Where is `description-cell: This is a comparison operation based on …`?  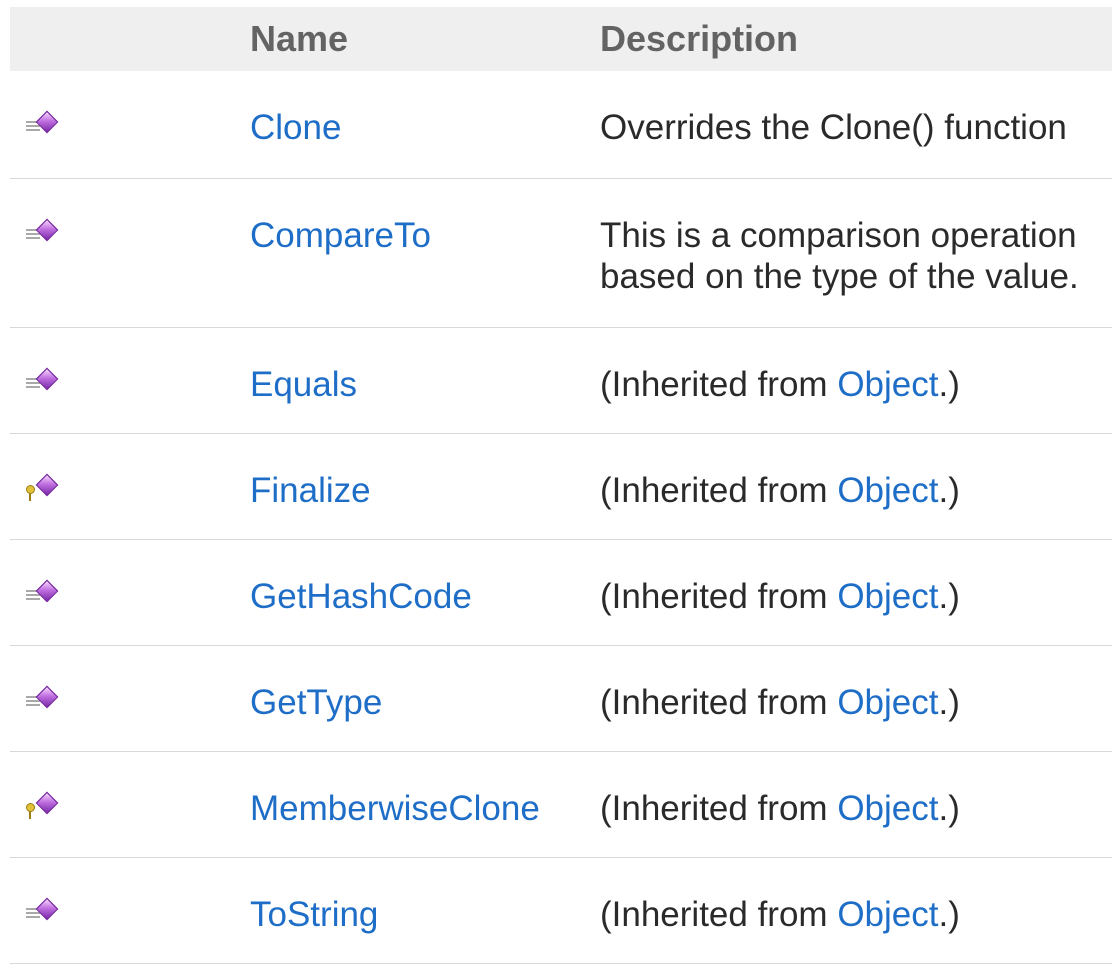 description-cell: This is a comparison operation based on … is located at coordinates (856, 253).